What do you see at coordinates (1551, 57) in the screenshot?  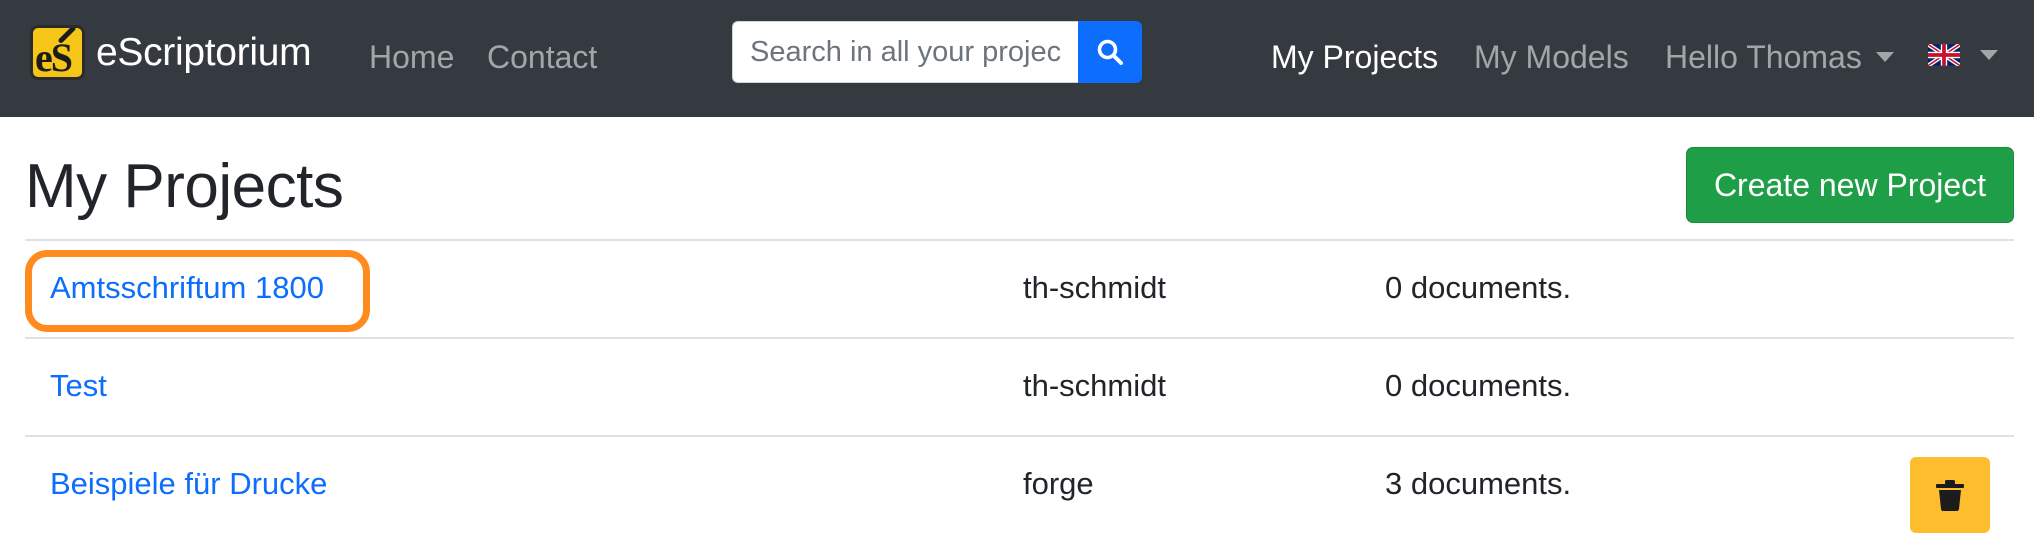 I see `nav-my-models-link: My Models` at bounding box center [1551, 57].